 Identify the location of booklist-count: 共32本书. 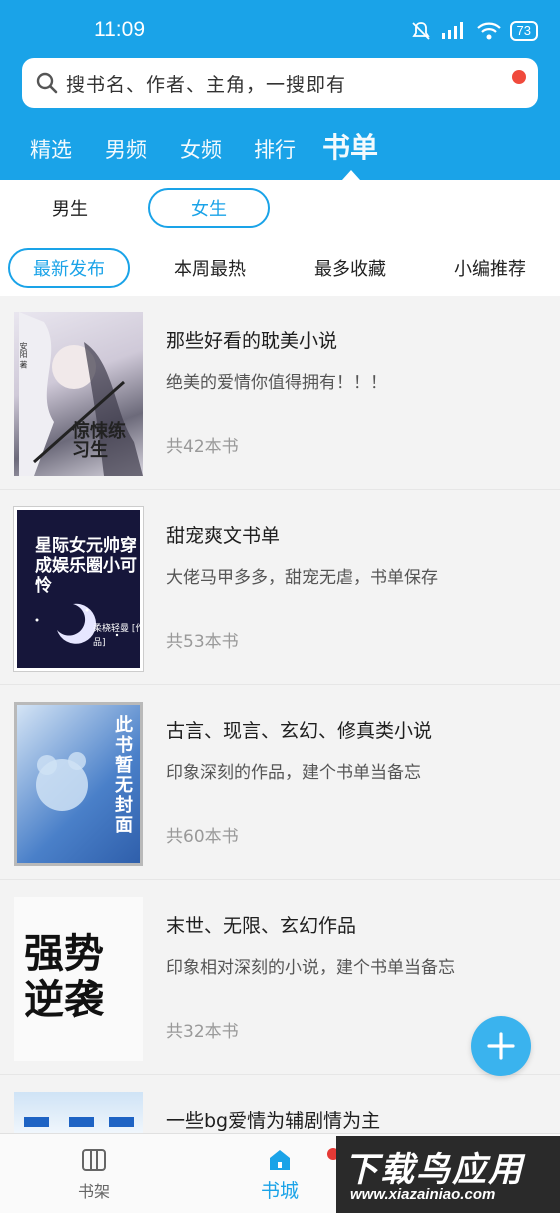
(202, 1032).